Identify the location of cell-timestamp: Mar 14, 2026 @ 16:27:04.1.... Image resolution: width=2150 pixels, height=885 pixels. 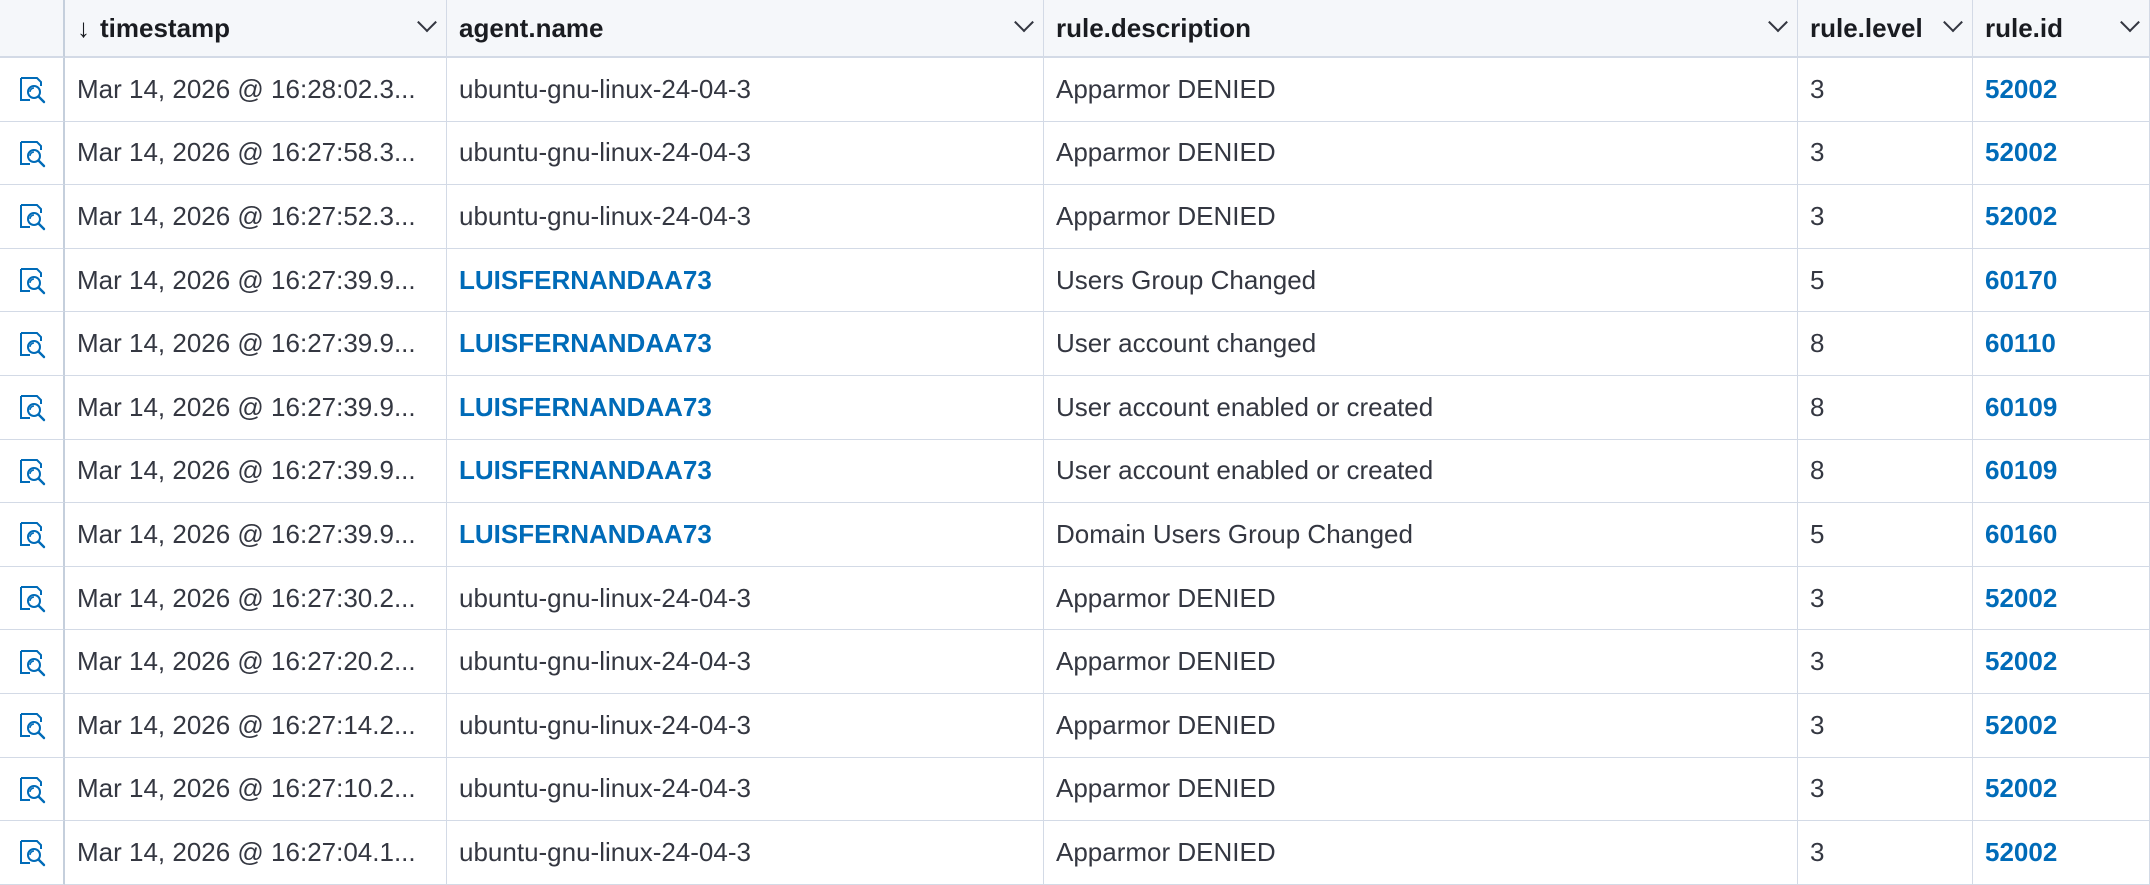
(256, 853).